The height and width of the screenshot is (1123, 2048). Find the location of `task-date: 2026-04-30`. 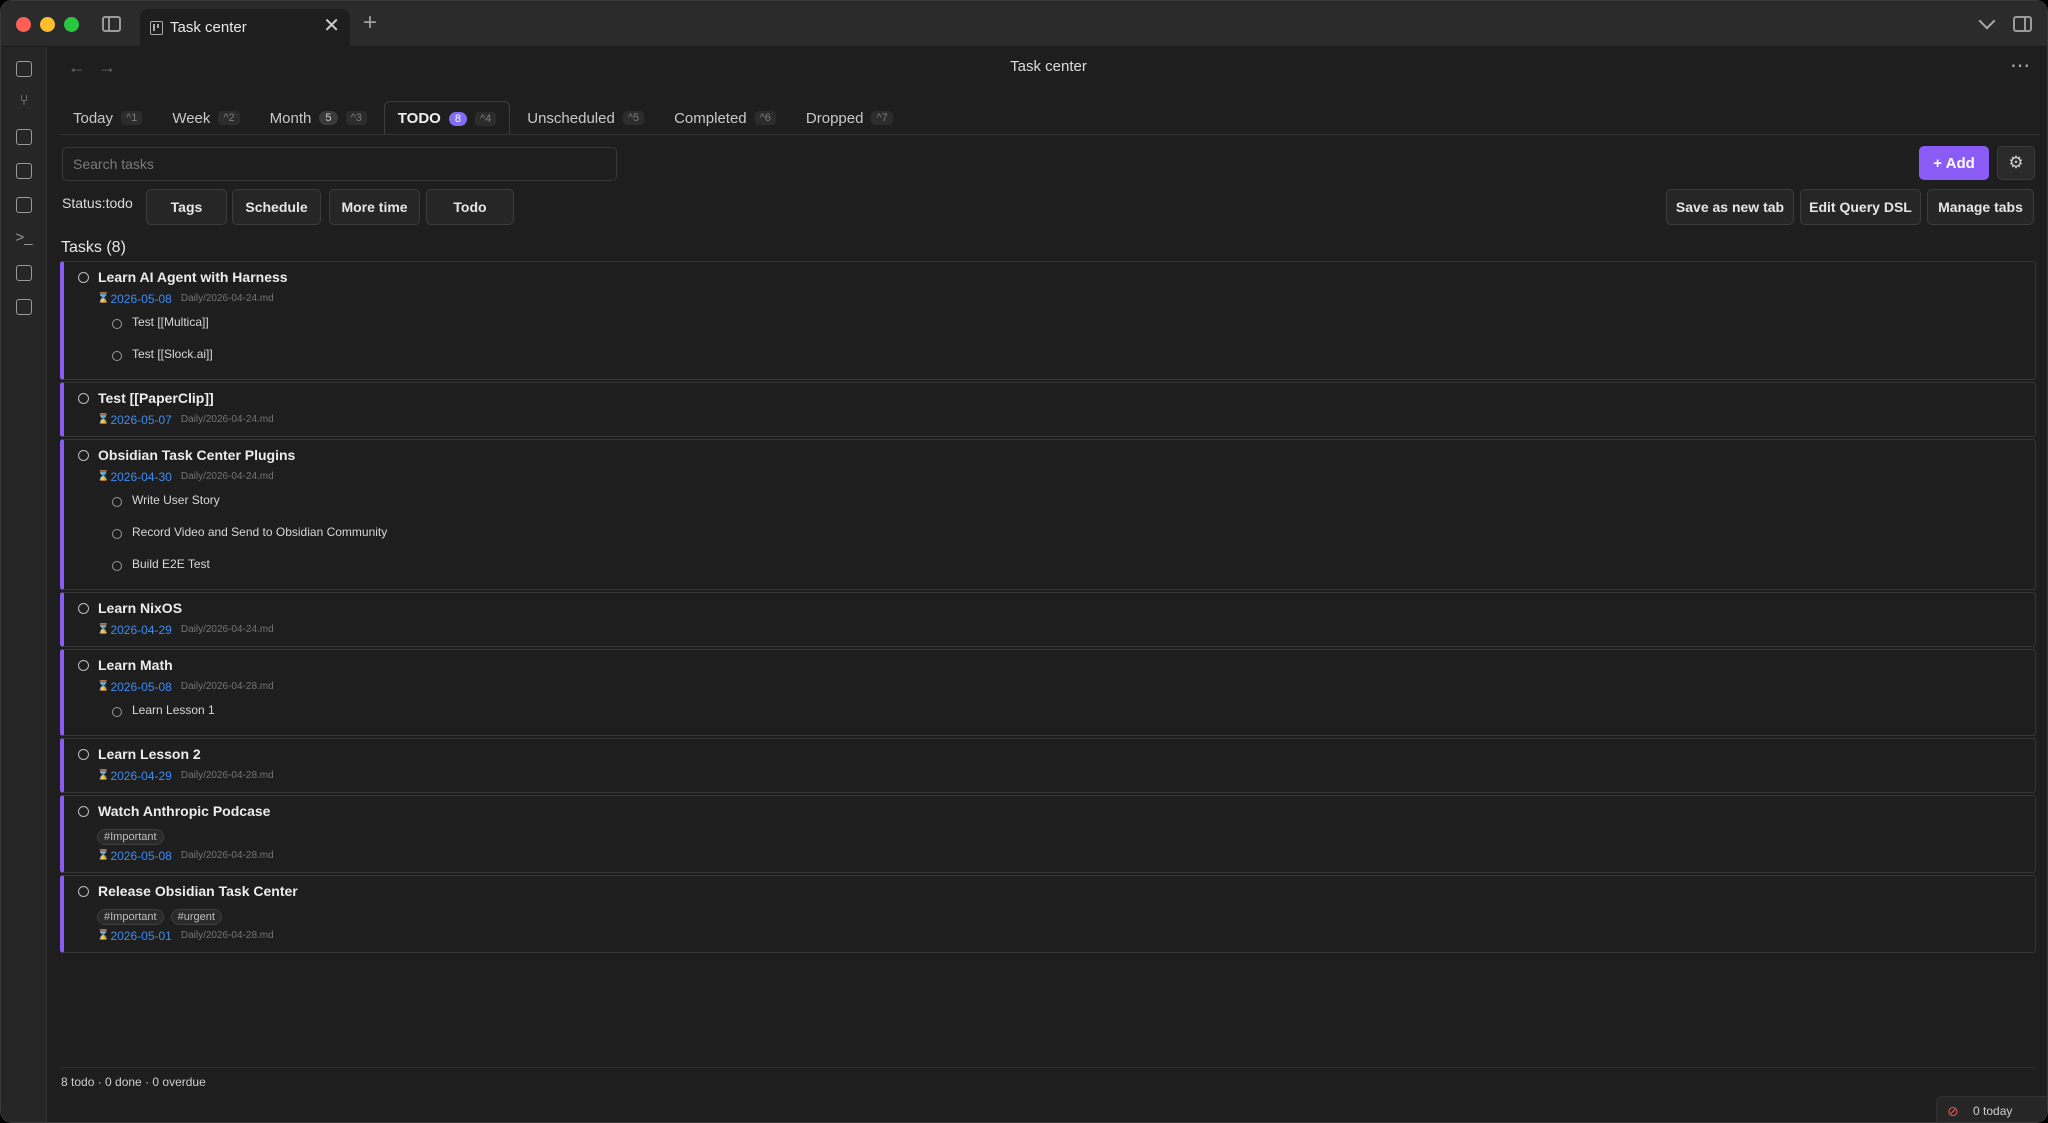

task-date: 2026-04-30 is located at coordinates (140, 477).